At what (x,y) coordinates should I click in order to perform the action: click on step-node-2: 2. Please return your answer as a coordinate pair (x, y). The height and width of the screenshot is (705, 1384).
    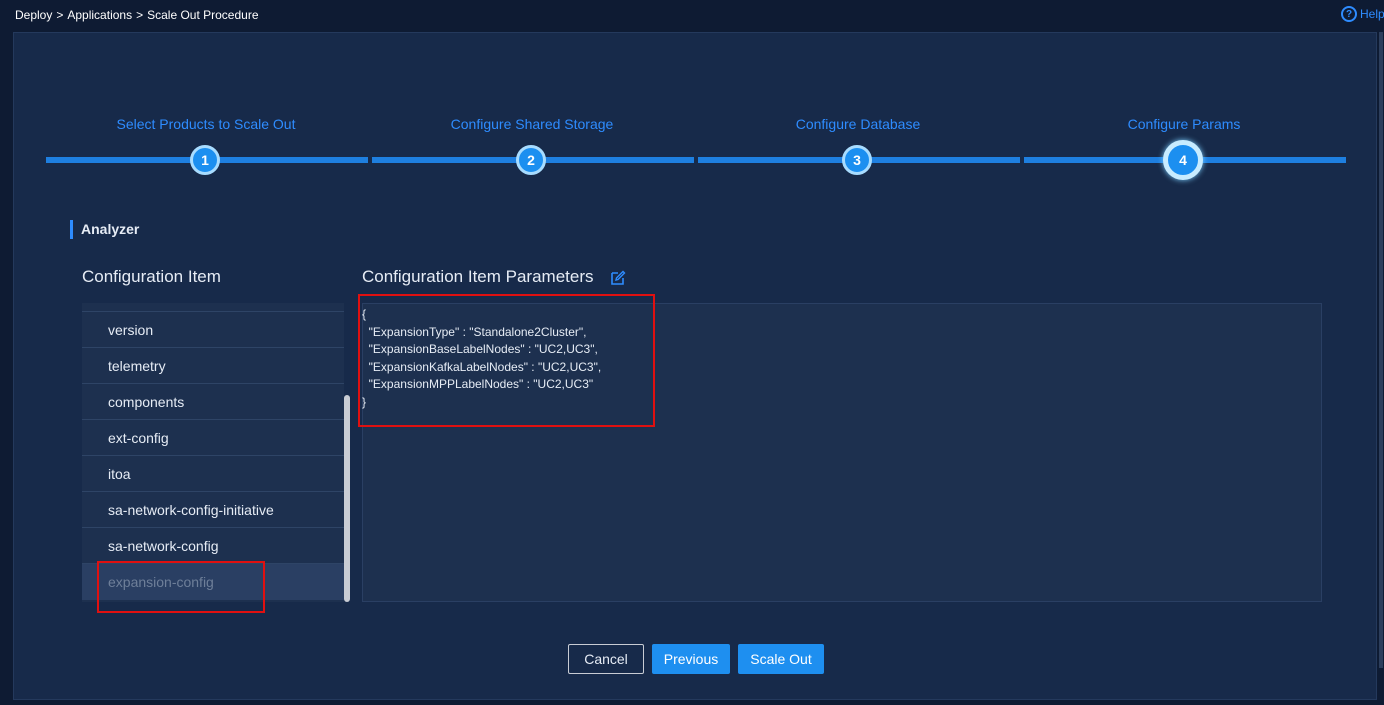
    Looking at the image, I should click on (531, 160).